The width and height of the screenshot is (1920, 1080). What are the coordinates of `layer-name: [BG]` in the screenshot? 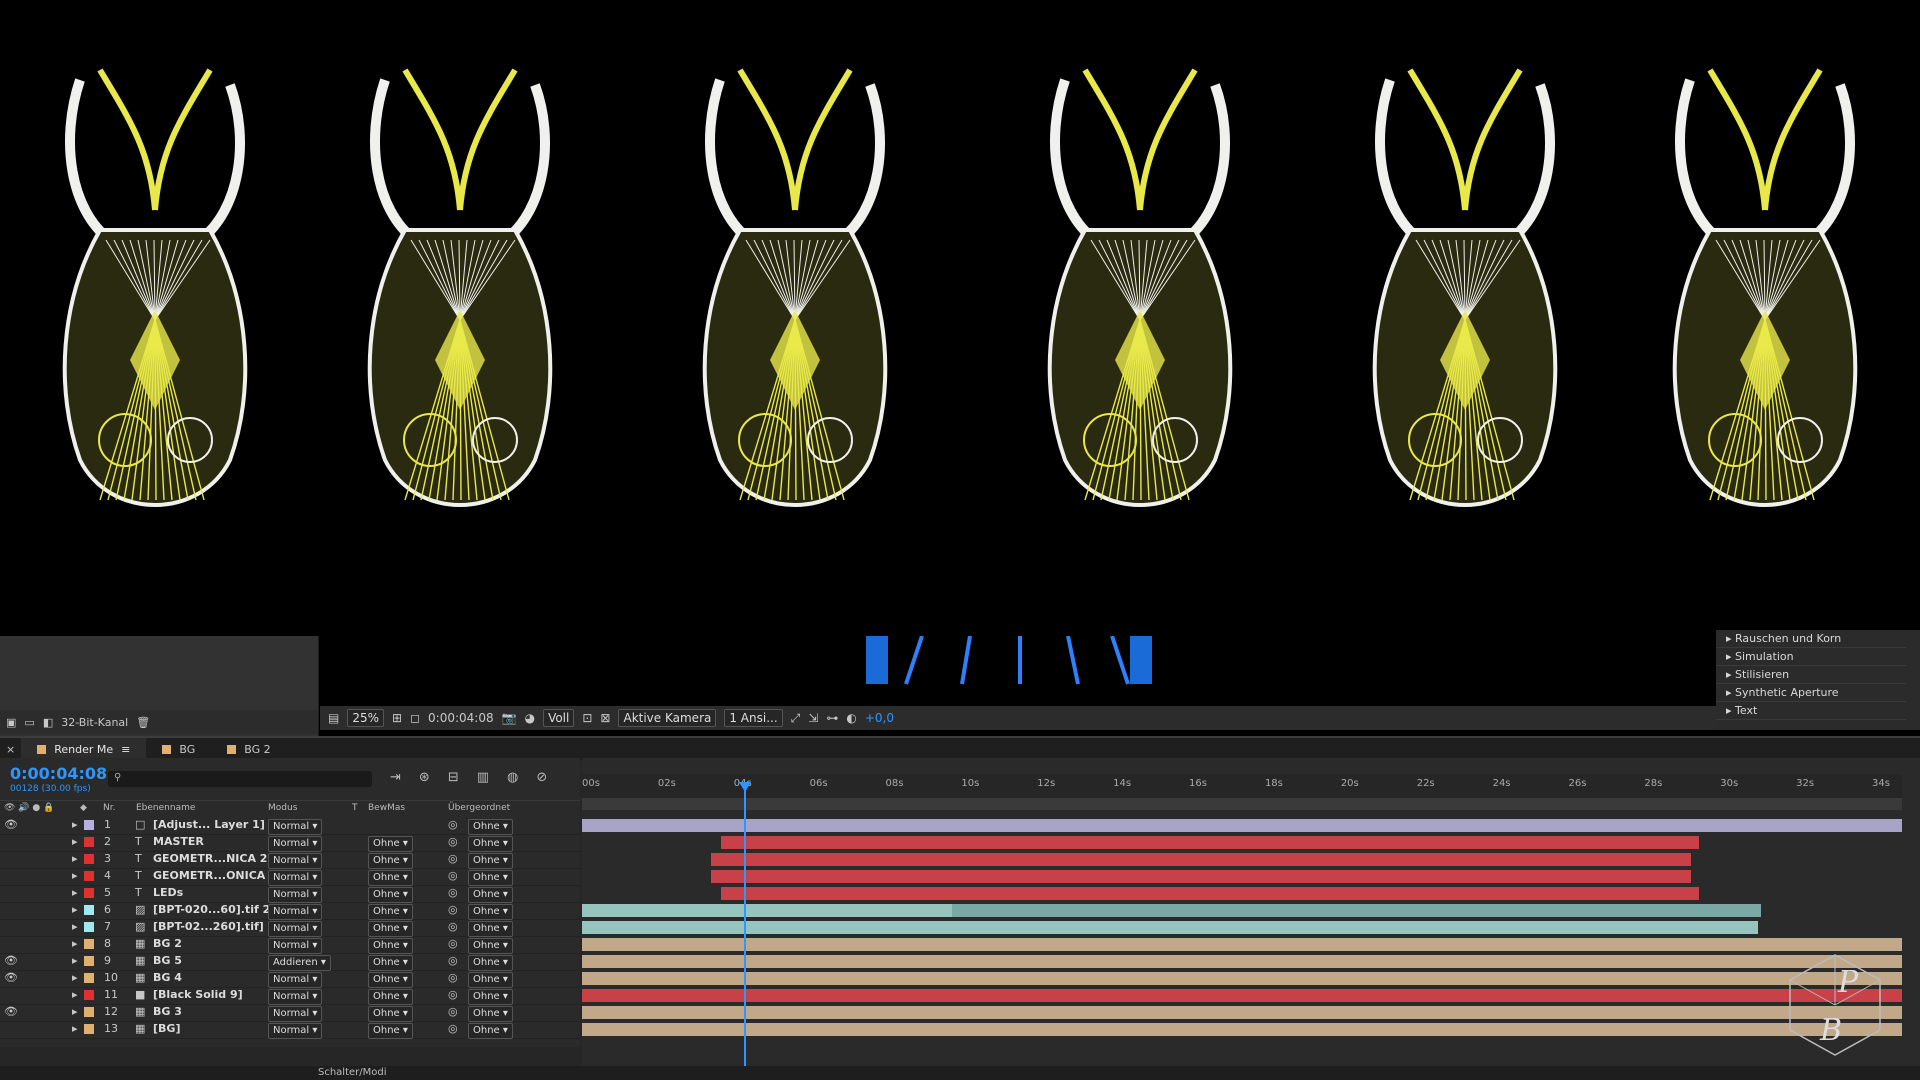 It's located at (166, 1028).